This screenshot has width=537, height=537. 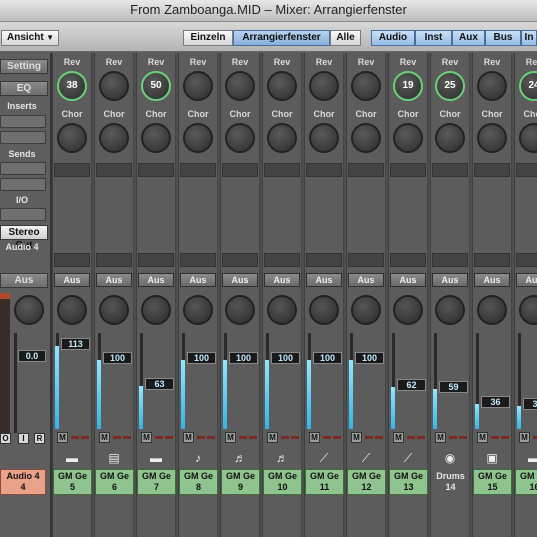 What do you see at coordinates (39, 438) in the screenshot?
I see `record-button: R` at bounding box center [39, 438].